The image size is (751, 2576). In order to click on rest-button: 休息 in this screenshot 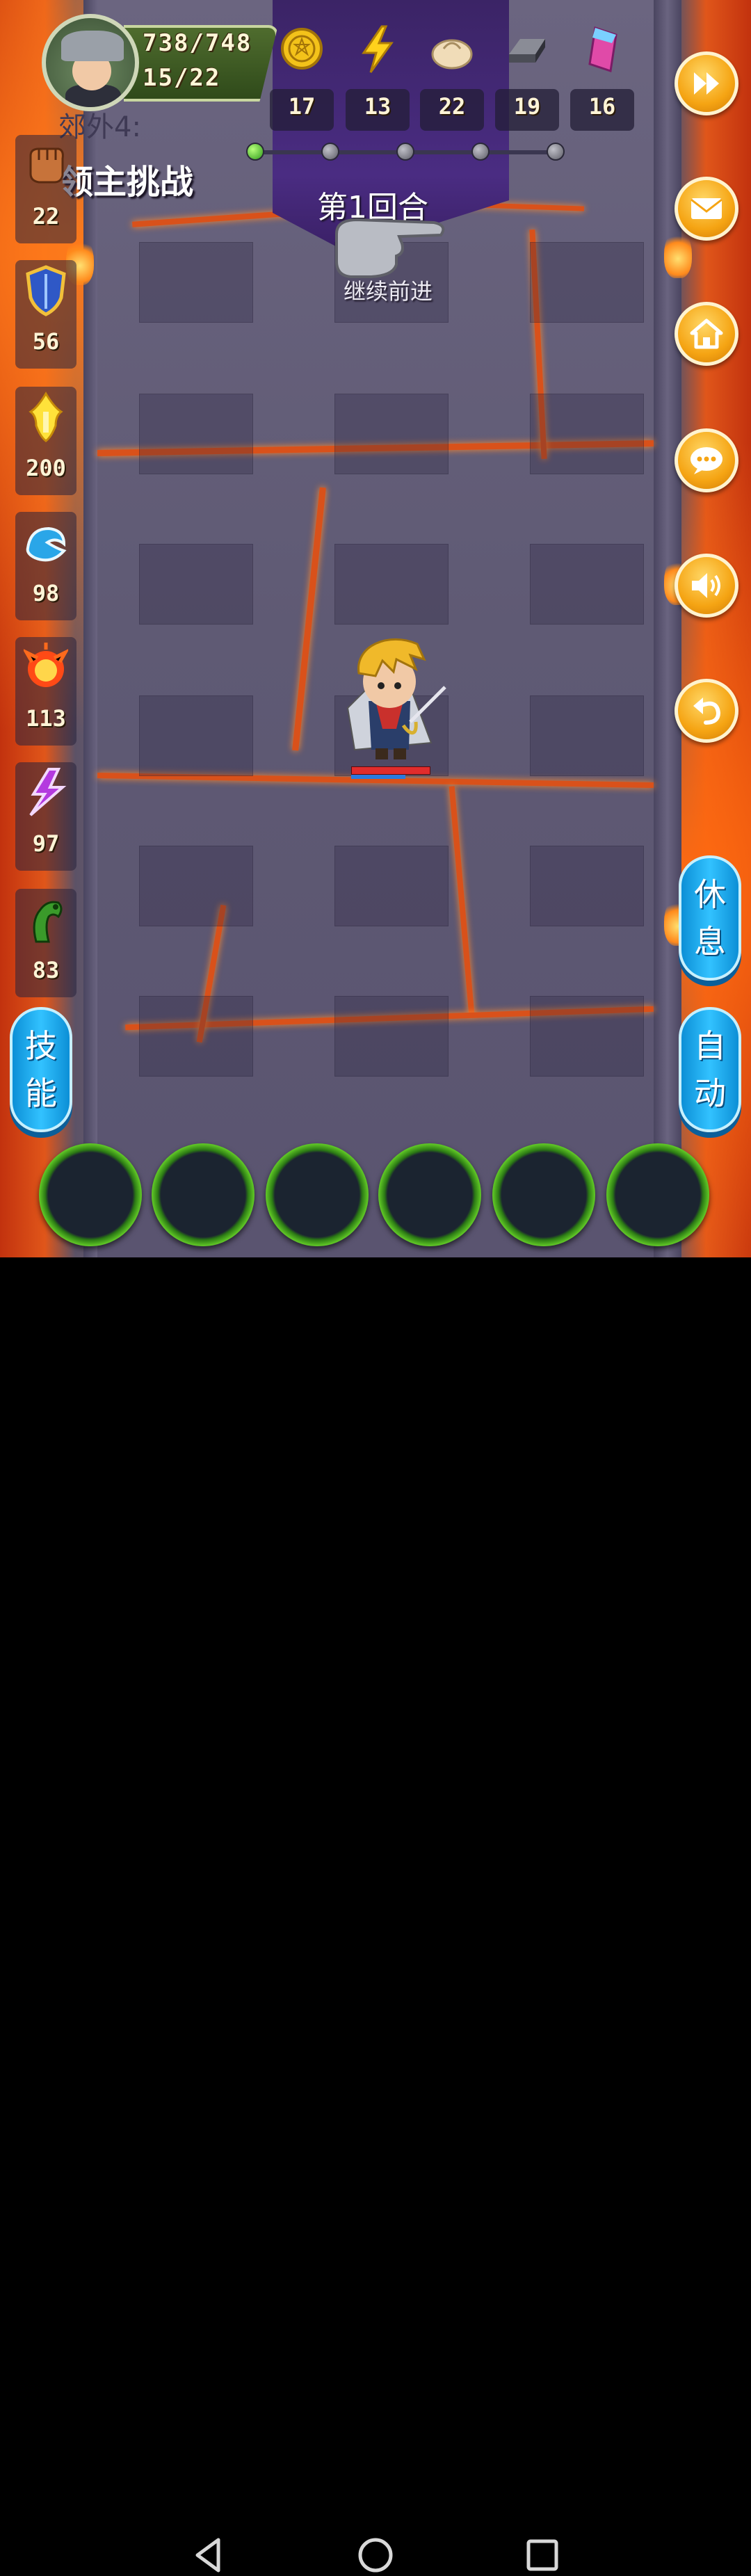, I will do `click(710, 918)`.